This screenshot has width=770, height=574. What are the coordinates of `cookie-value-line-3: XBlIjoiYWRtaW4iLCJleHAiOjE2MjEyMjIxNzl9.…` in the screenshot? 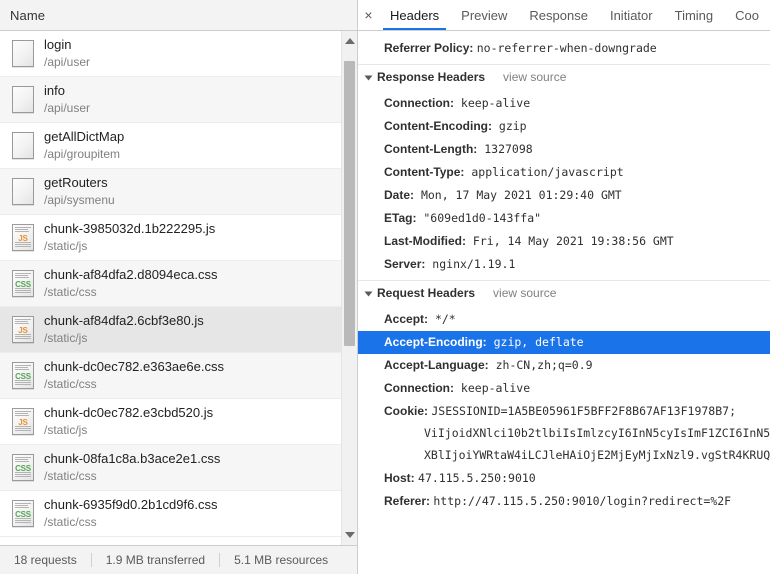 It's located at (597, 455).